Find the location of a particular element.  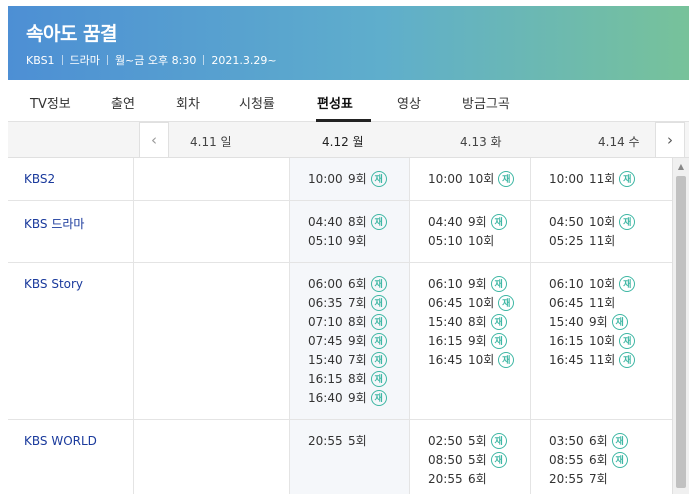

channel-link: KBS Story is located at coordinates (53, 284).